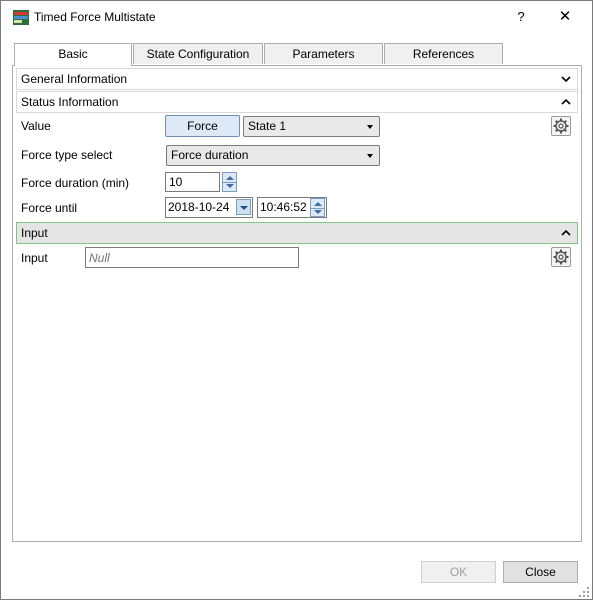 This screenshot has width=593, height=600. I want to click on time-spinner, so click(317, 207).